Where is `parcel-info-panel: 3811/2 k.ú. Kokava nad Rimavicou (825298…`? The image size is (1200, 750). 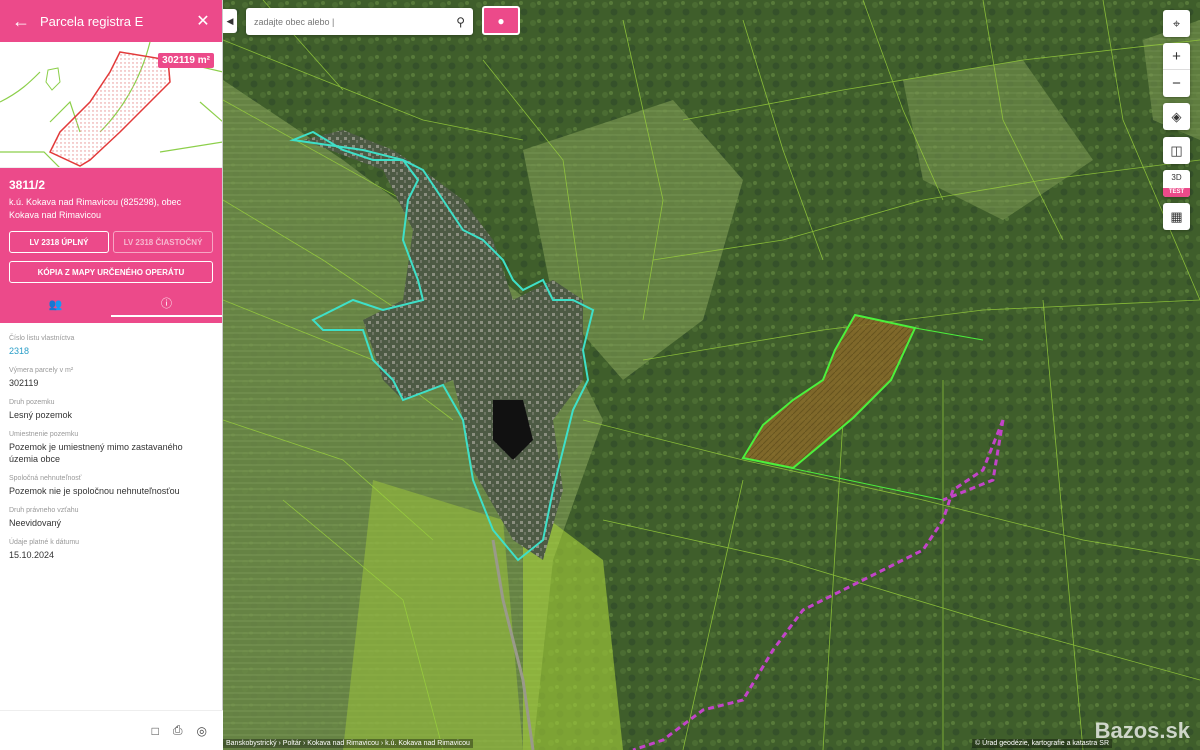
parcel-info-panel: 3811/2 k.ú. Kokava nad Rimavicou (825298… is located at coordinates (111, 245).